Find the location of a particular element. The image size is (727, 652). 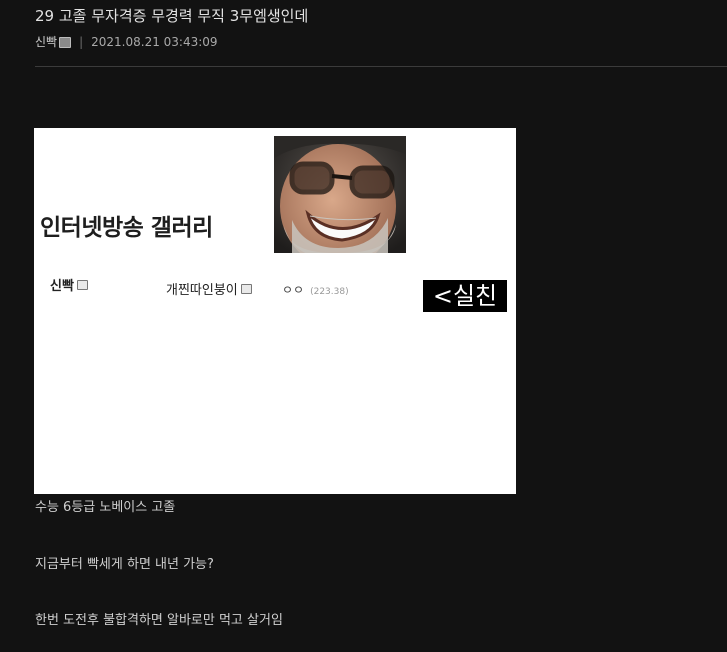

image-gallery-name: 인터넷방송 갤러리 is located at coordinates (126, 228).